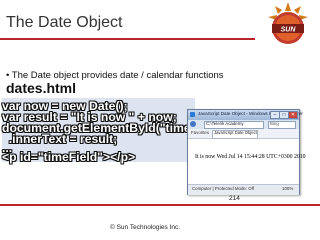 The height and width of the screenshot is (240, 320). I want to click on address-text: C:\Telerik Academy, so click(225, 123).